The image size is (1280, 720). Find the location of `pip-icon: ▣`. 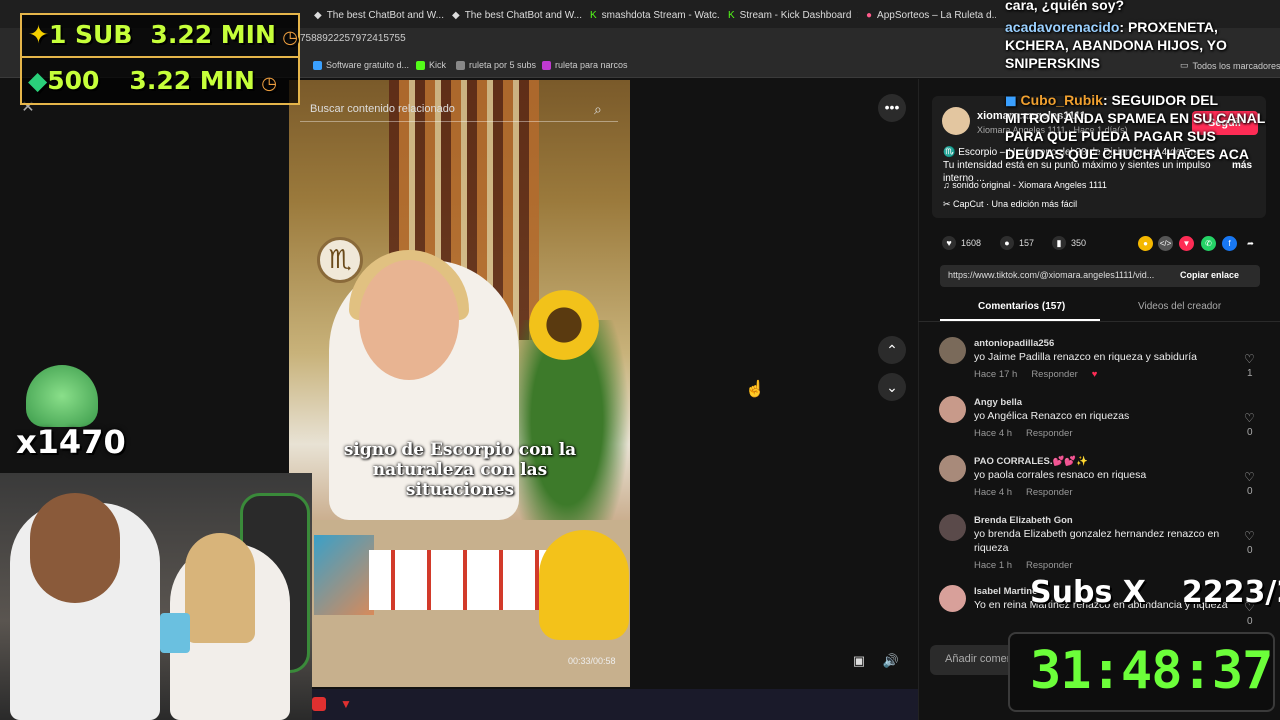

pip-icon: ▣ is located at coordinates (859, 661).